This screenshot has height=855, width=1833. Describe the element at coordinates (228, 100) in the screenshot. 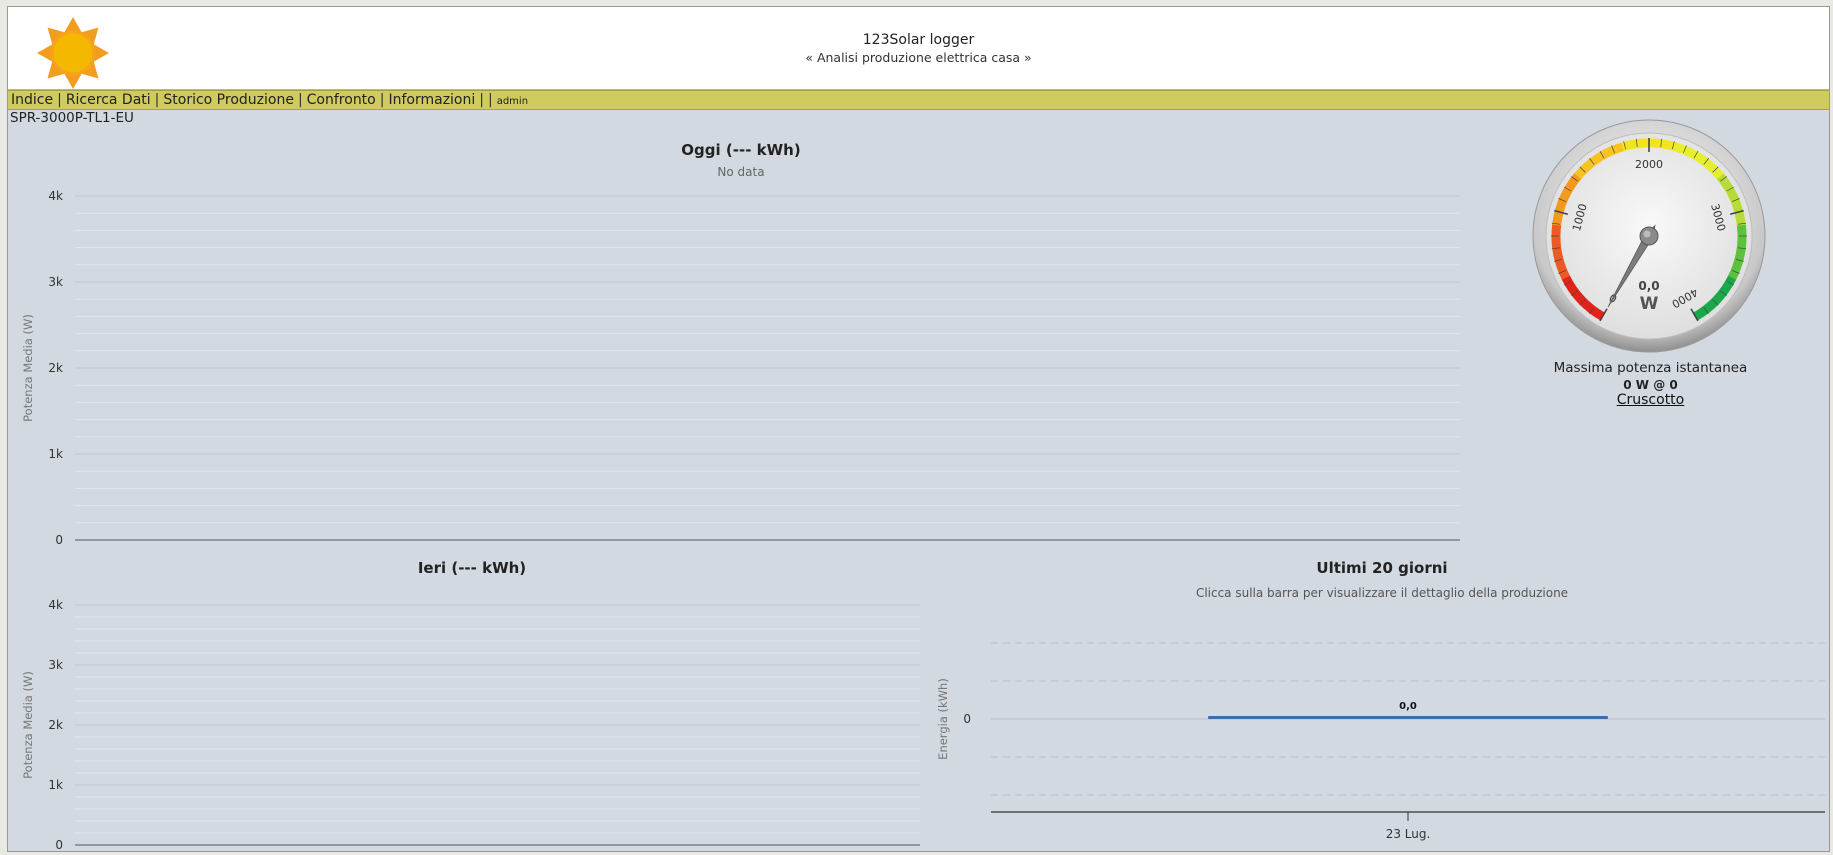

I see `nav-item-storico-produzione: Storico Produzione` at that location.